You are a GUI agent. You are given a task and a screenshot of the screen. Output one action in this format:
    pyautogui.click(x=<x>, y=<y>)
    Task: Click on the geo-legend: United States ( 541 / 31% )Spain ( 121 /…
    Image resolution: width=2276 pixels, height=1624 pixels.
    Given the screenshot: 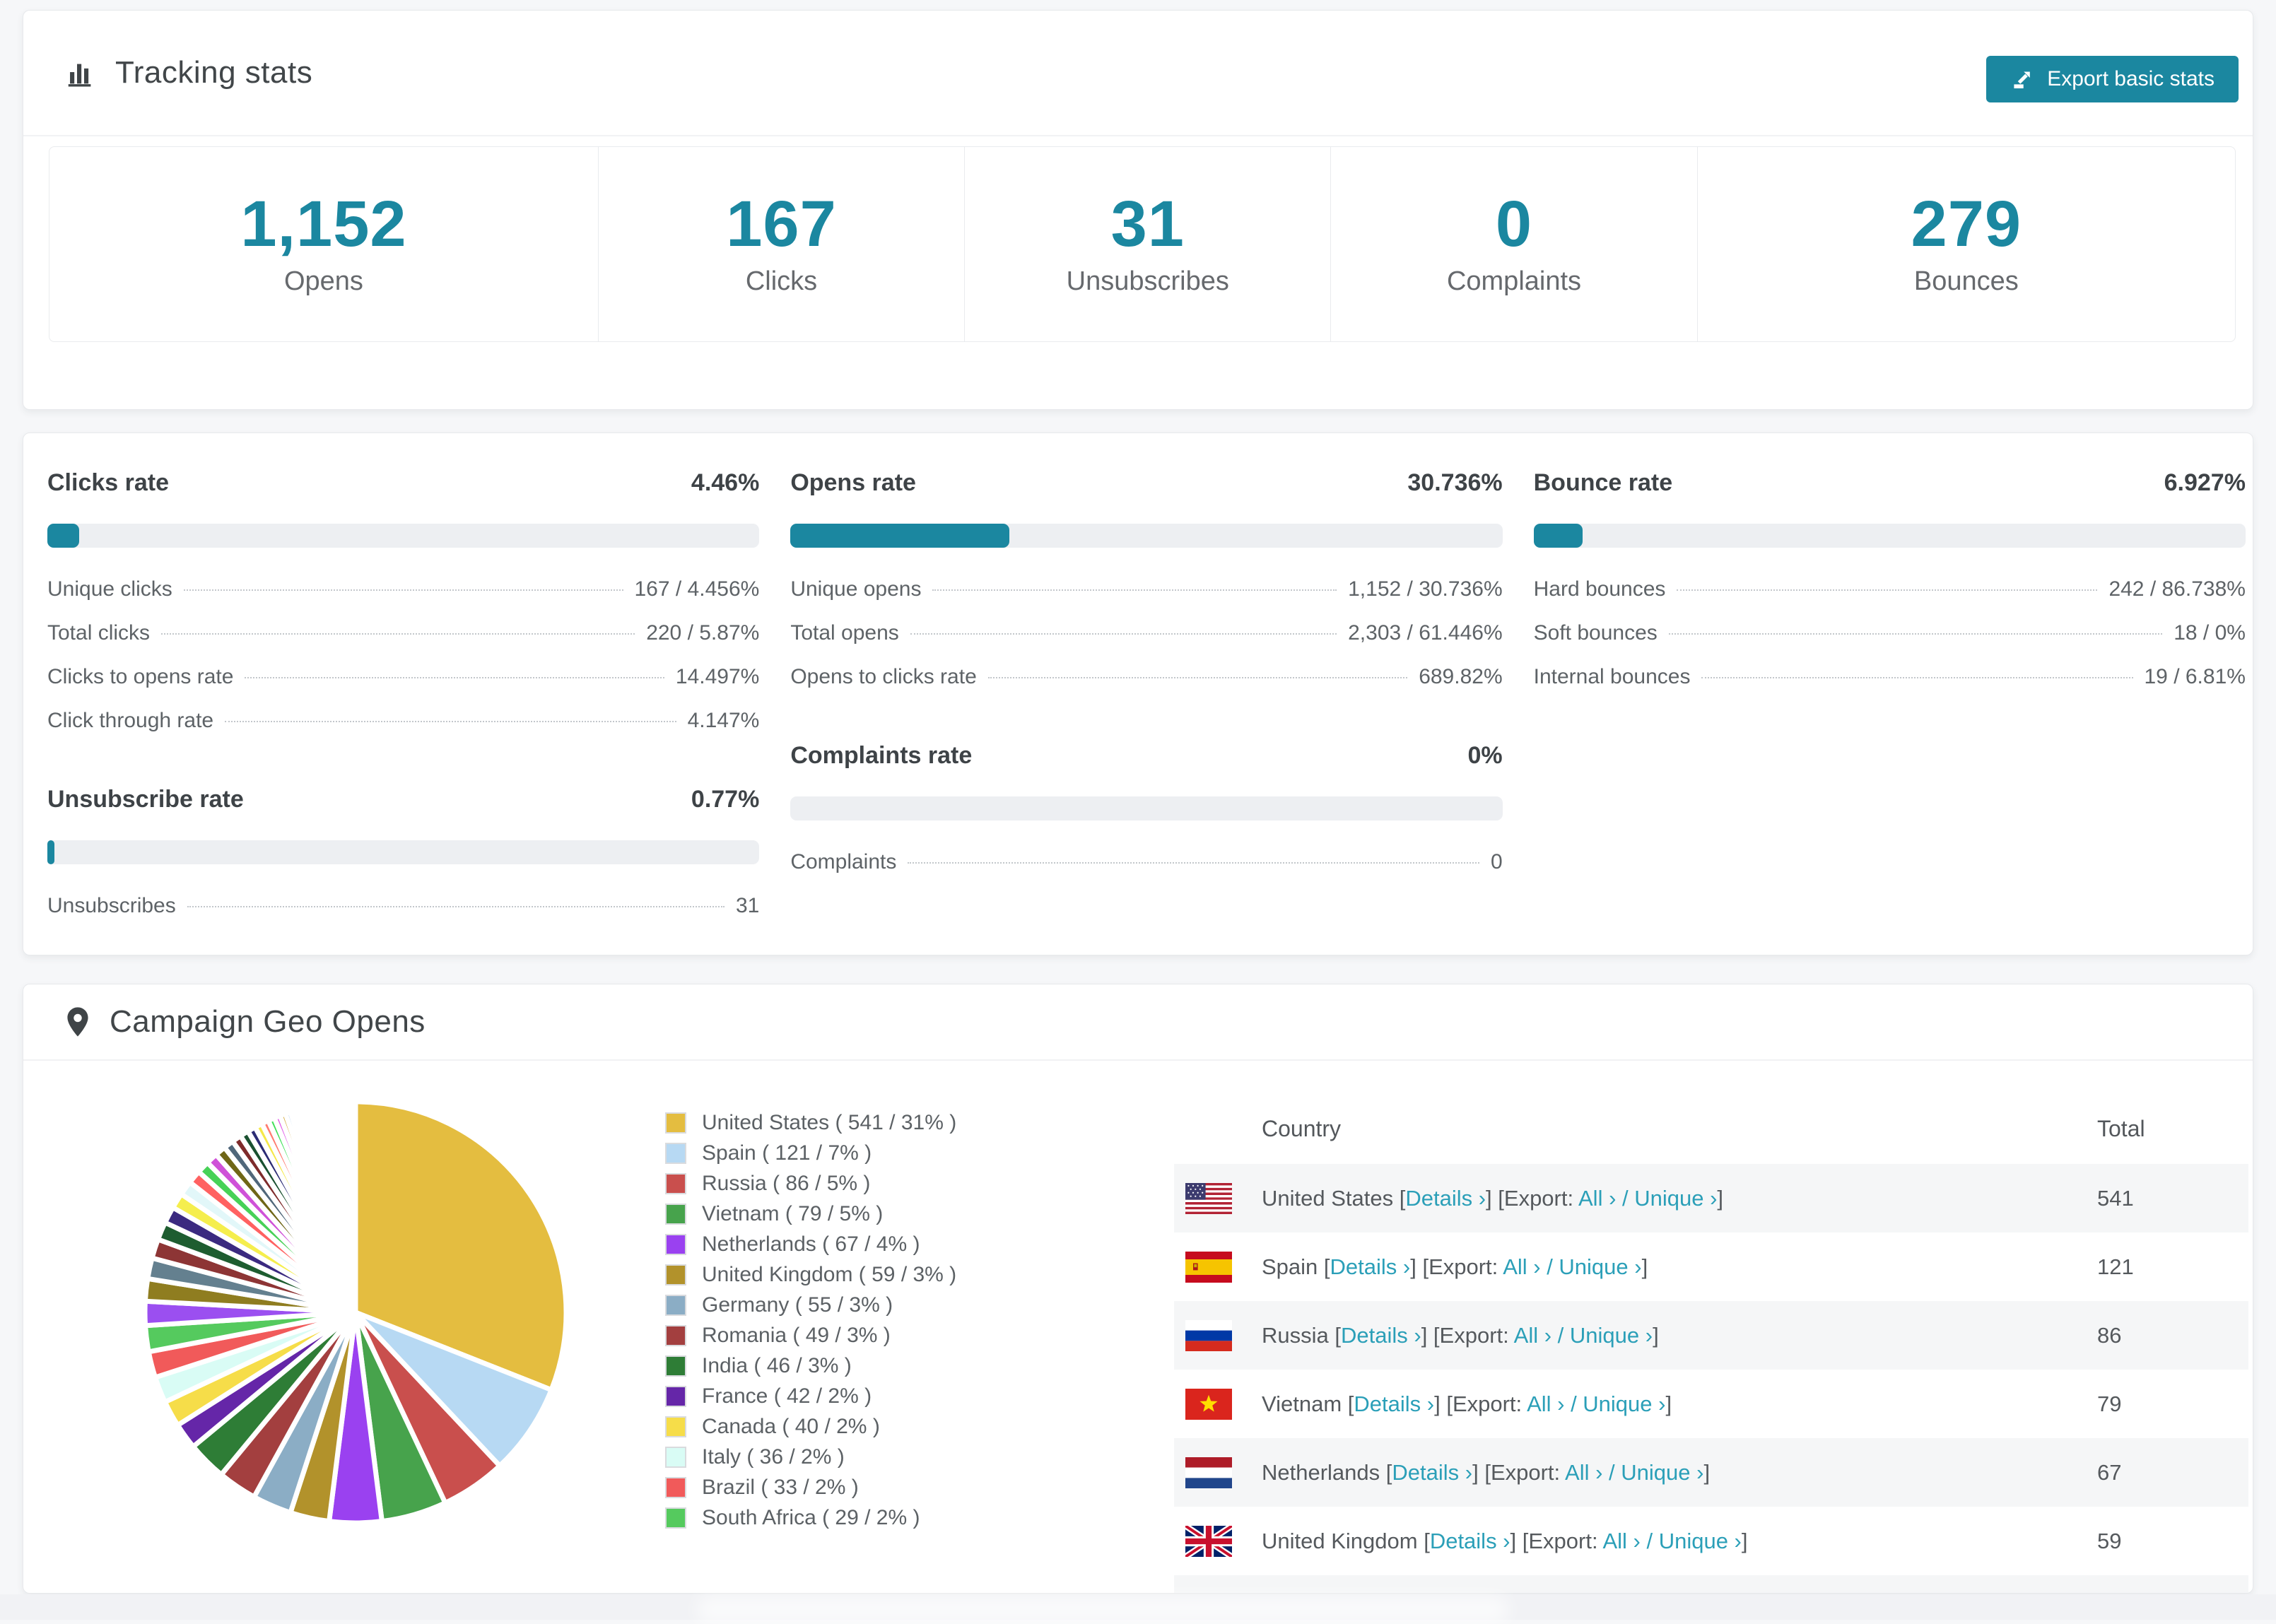 What is the action you would take?
    pyautogui.click(x=810, y=1320)
    